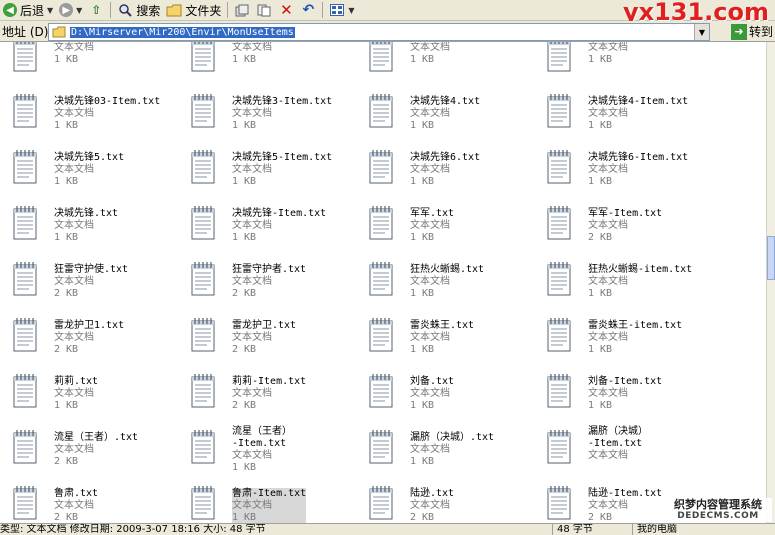  What do you see at coordinates (138, 10) in the screenshot?
I see `search-button: 搜索` at bounding box center [138, 10].